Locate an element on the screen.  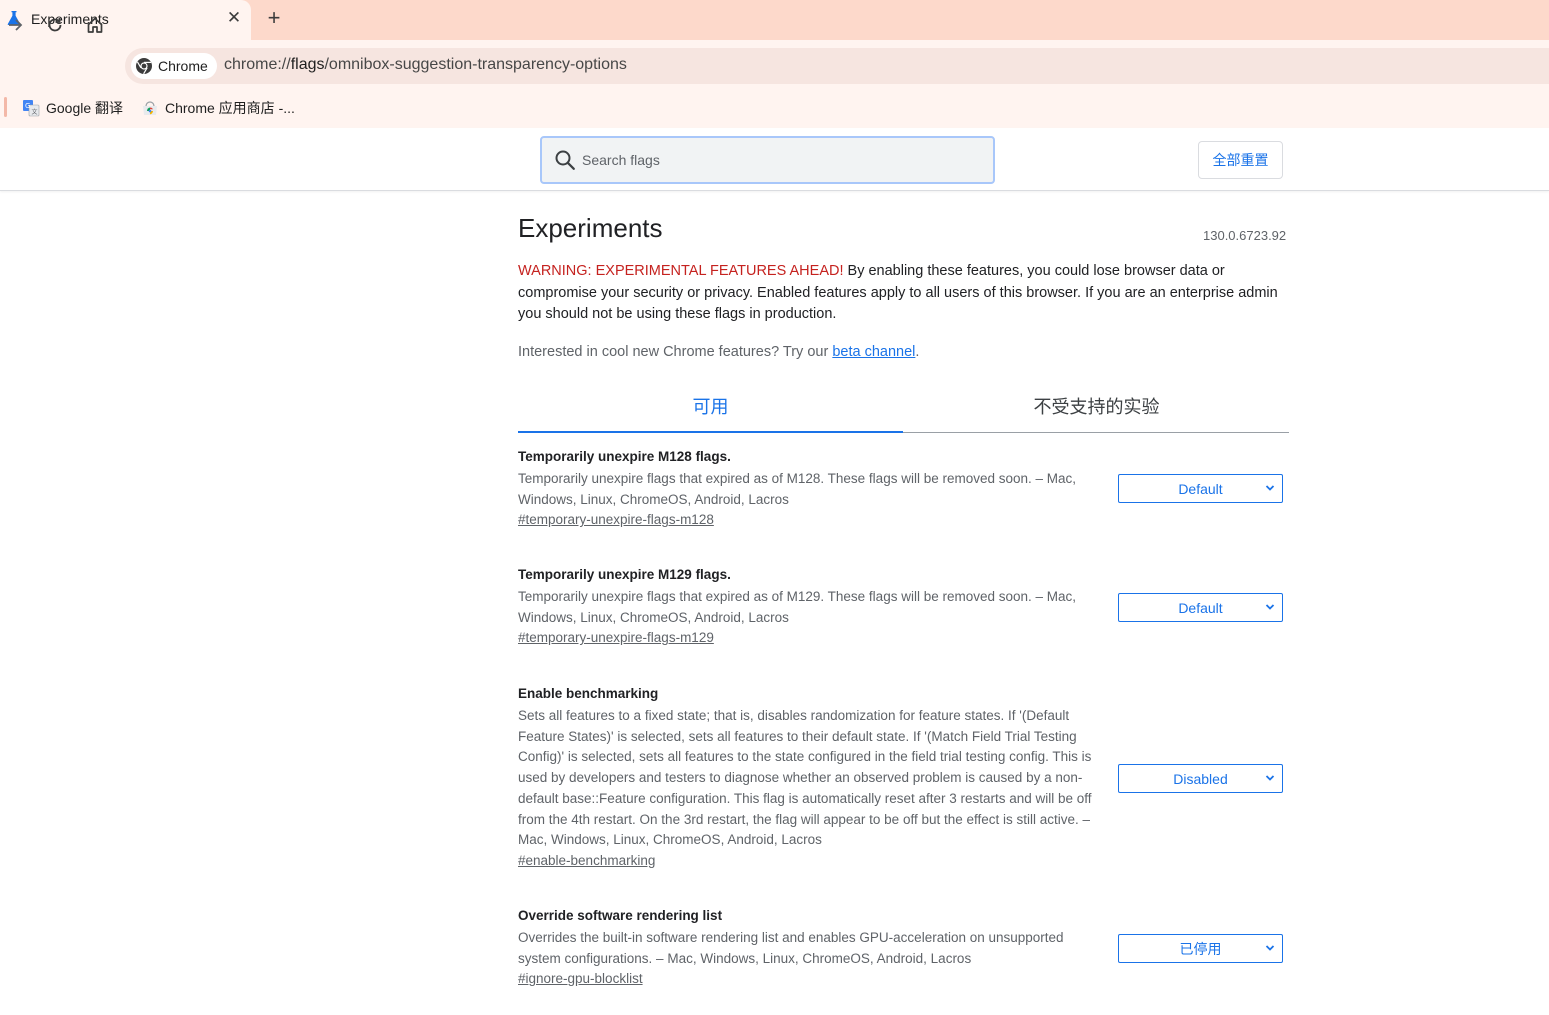
beta-channel-link: beta channel is located at coordinates (873, 352).